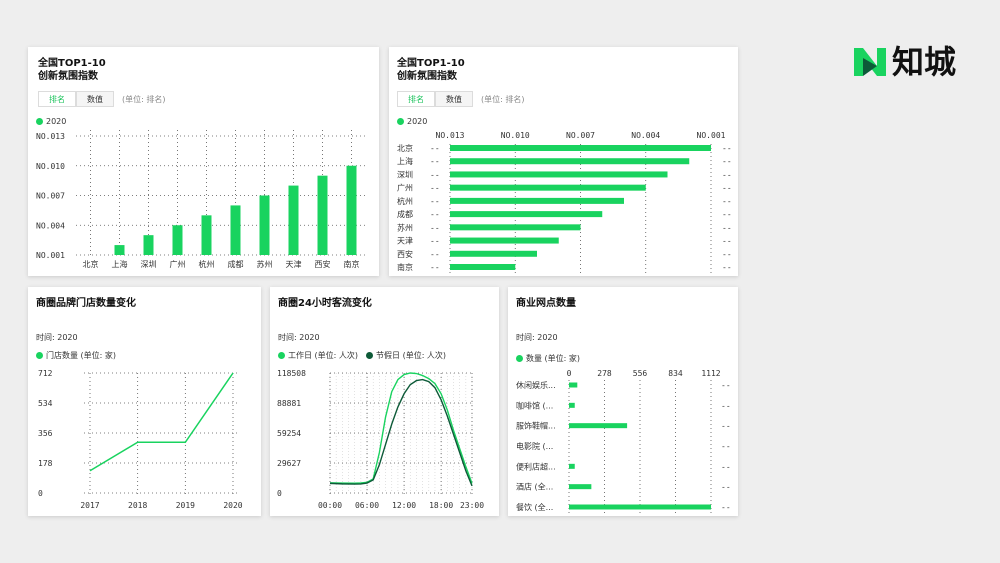 The height and width of the screenshot is (563, 1000). I want to click on x-tick-label: 南京, so click(352, 264).